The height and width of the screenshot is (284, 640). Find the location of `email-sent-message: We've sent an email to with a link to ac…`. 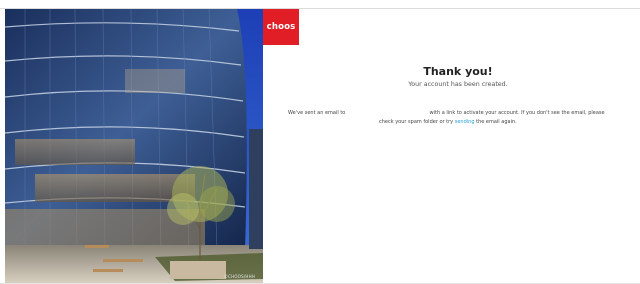

email-sent-message: We've sent an email to with a link to ac… is located at coordinates (458, 113).